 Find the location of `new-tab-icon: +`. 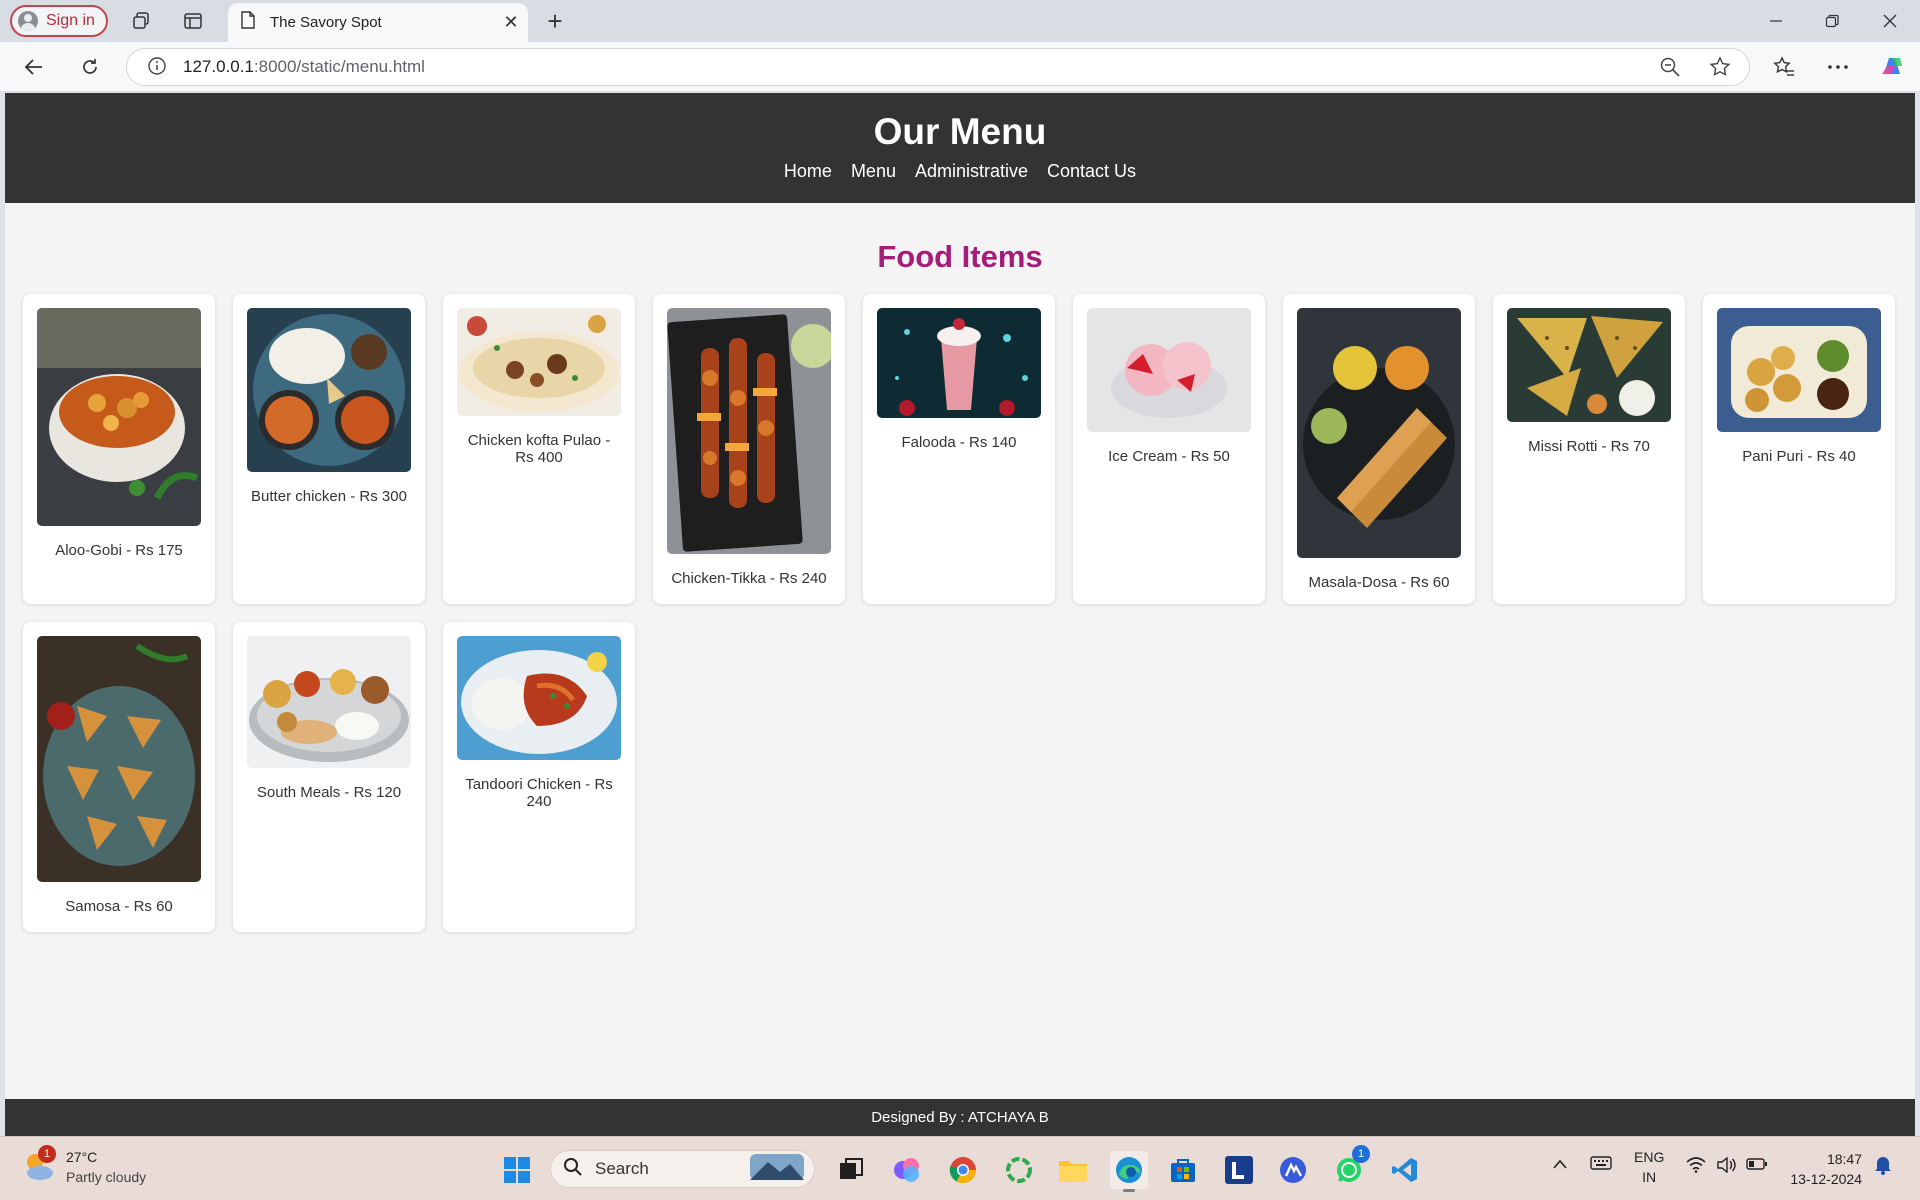

new-tab-icon: + is located at coordinates (555, 21).